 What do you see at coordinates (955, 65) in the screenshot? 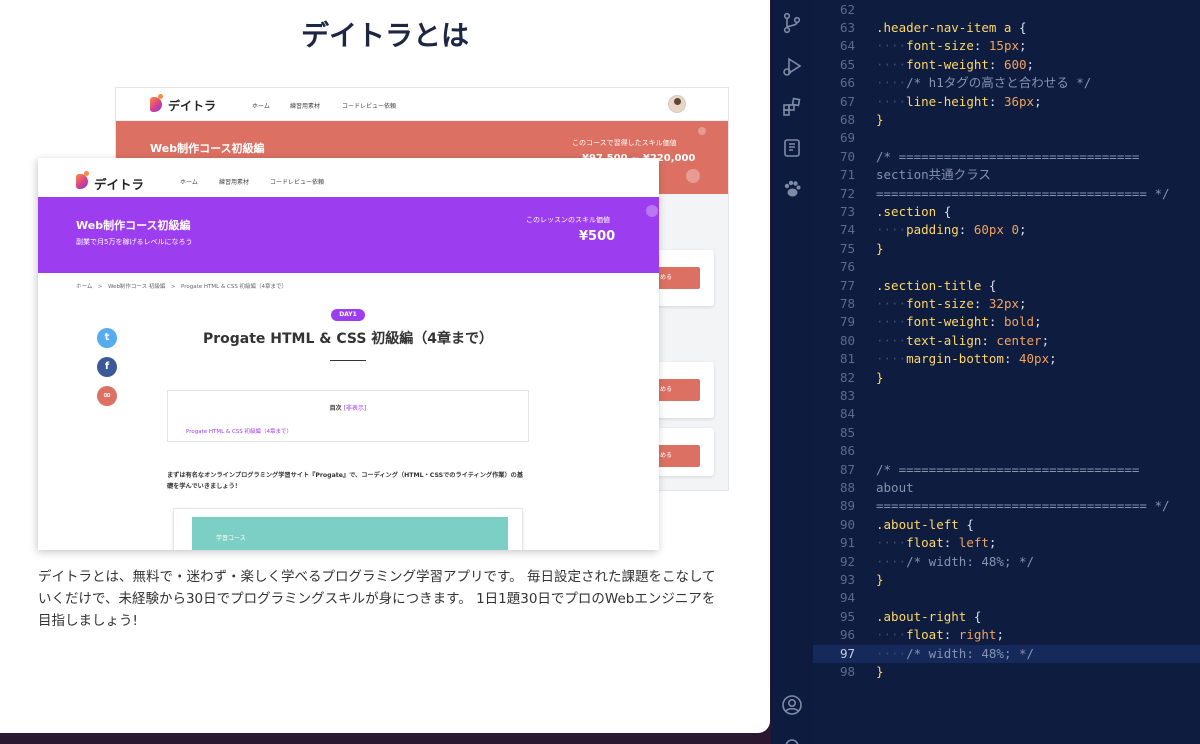
I see `code-text: ····font-weight: 600;` at bounding box center [955, 65].